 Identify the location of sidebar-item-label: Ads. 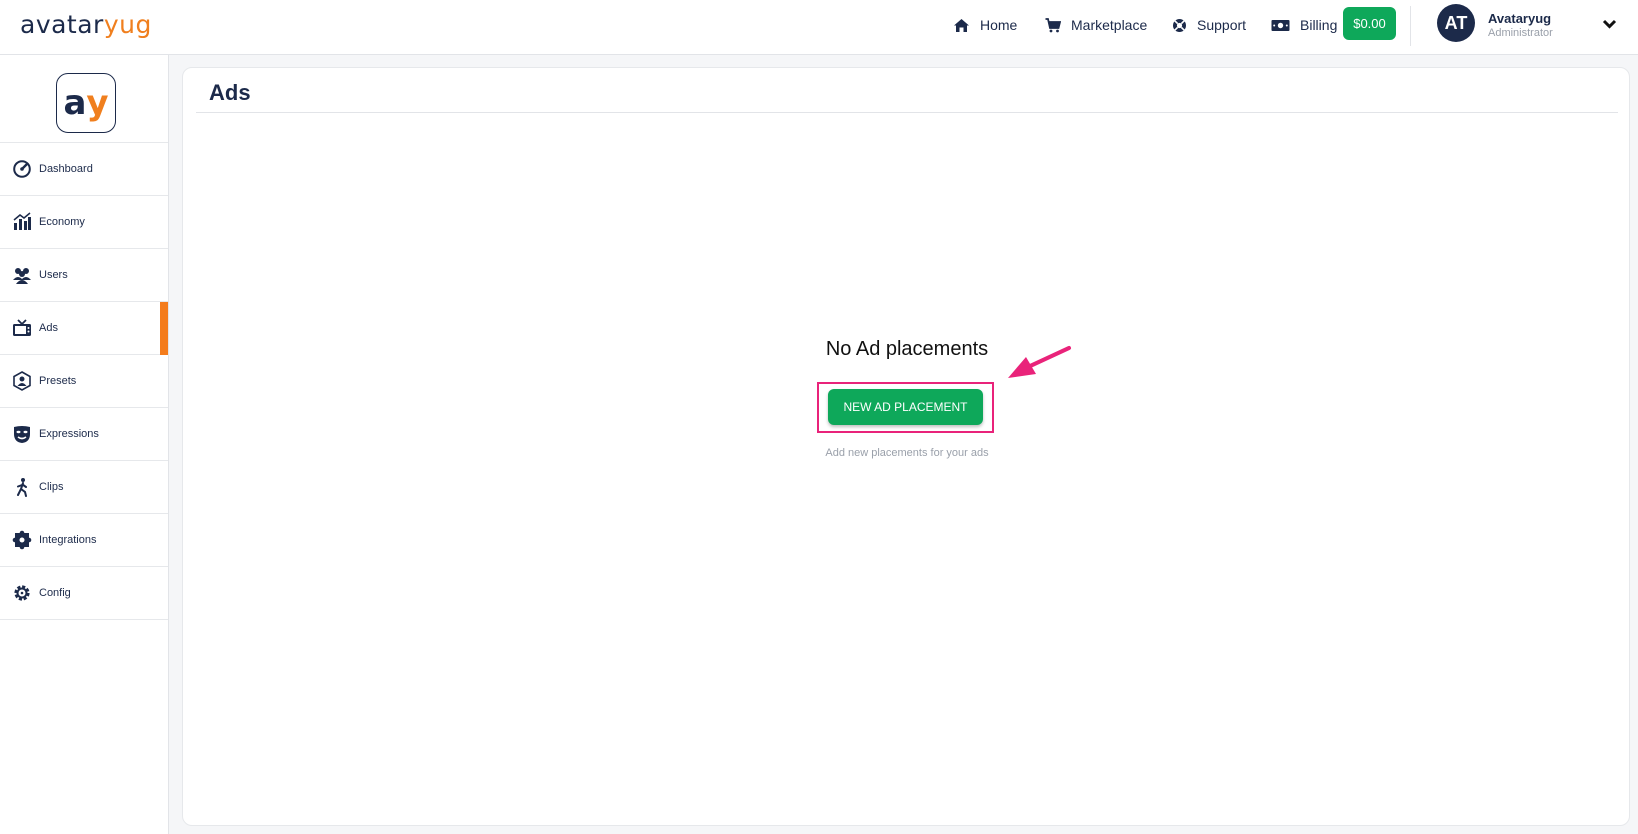
(48, 328).